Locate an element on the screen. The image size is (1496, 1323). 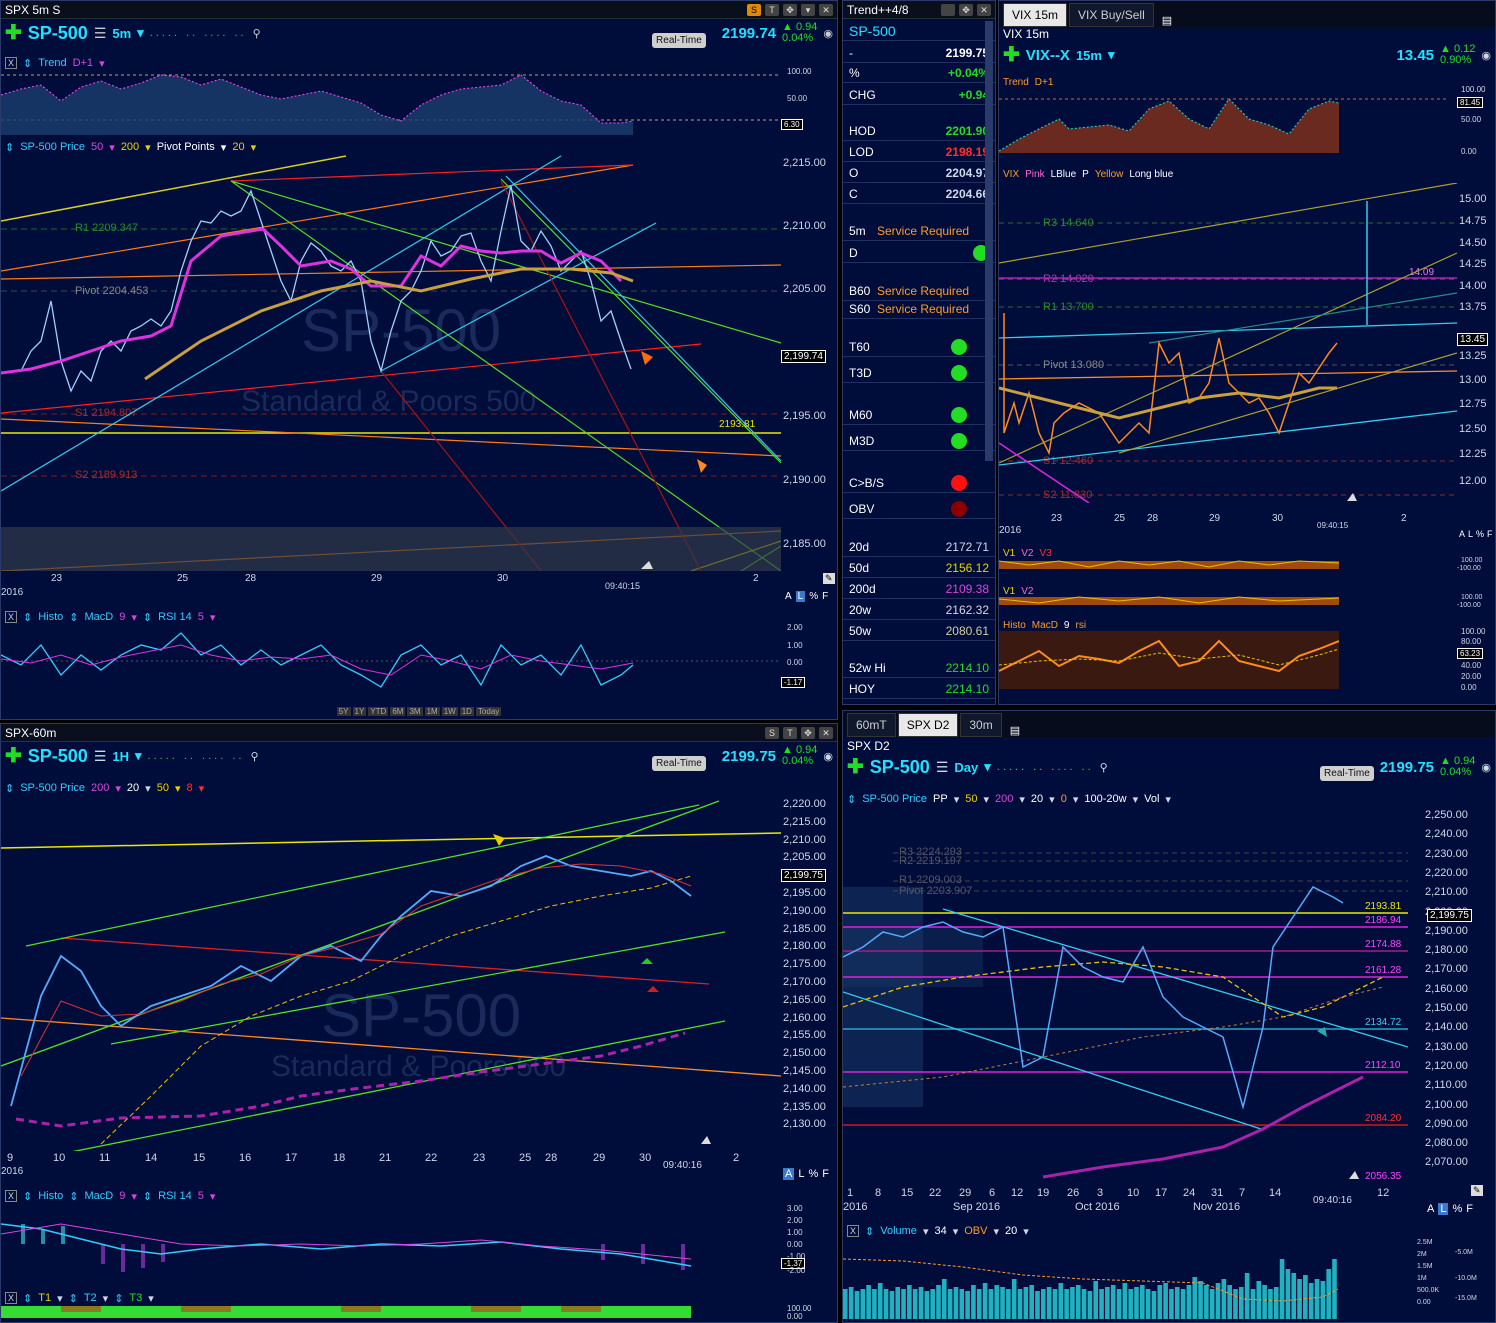
legend-yellow: Yellow is located at coordinates (1109, 174).